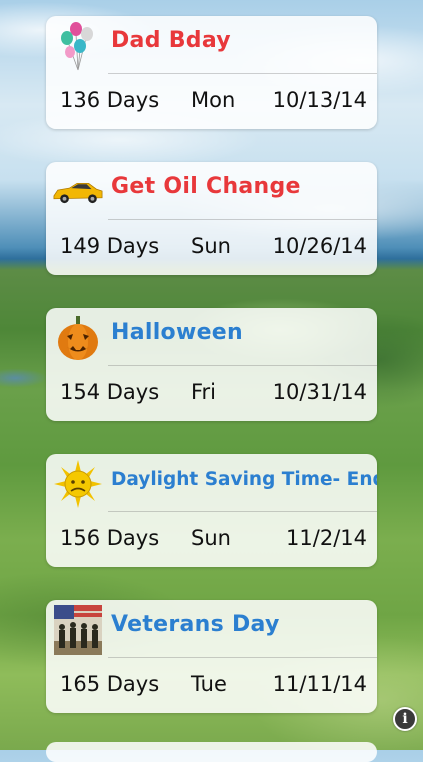  Describe the element at coordinates (319, 100) in the screenshot. I see `event-date: 10/13/14` at that location.